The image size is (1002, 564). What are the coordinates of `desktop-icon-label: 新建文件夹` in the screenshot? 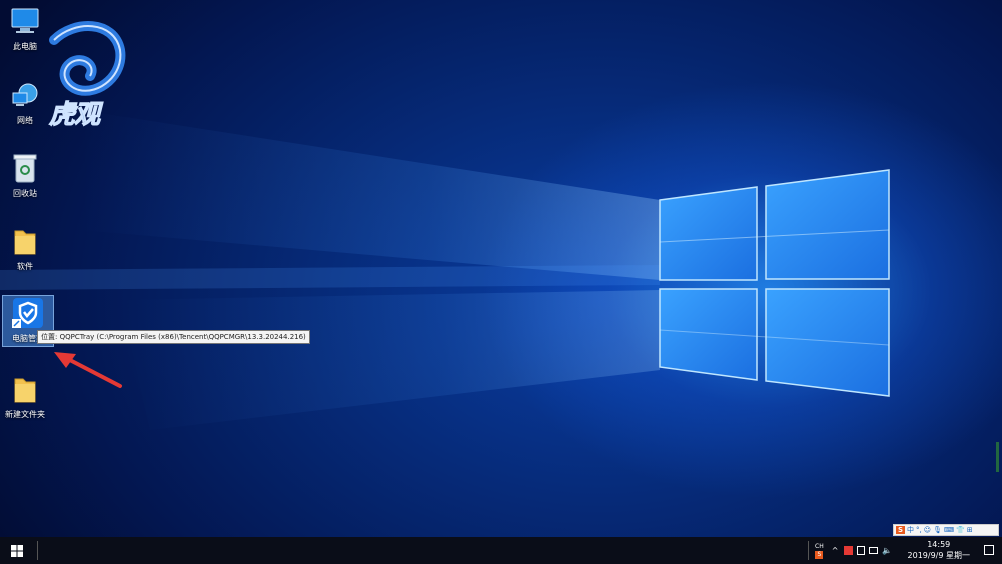 It's located at (25, 414).